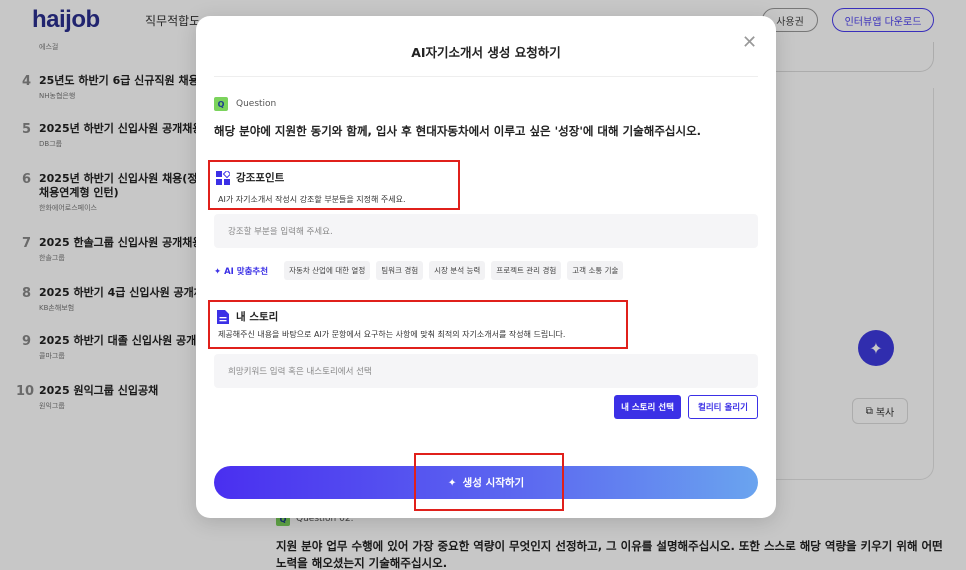 Image resolution: width=966 pixels, height=570 pixels. What do you see at coordinates (486, 371) in the screenshot?
I see `story-input: 희망키워드 입력 혹은 내스토리에서 선택` at bounding box center [486, 371].